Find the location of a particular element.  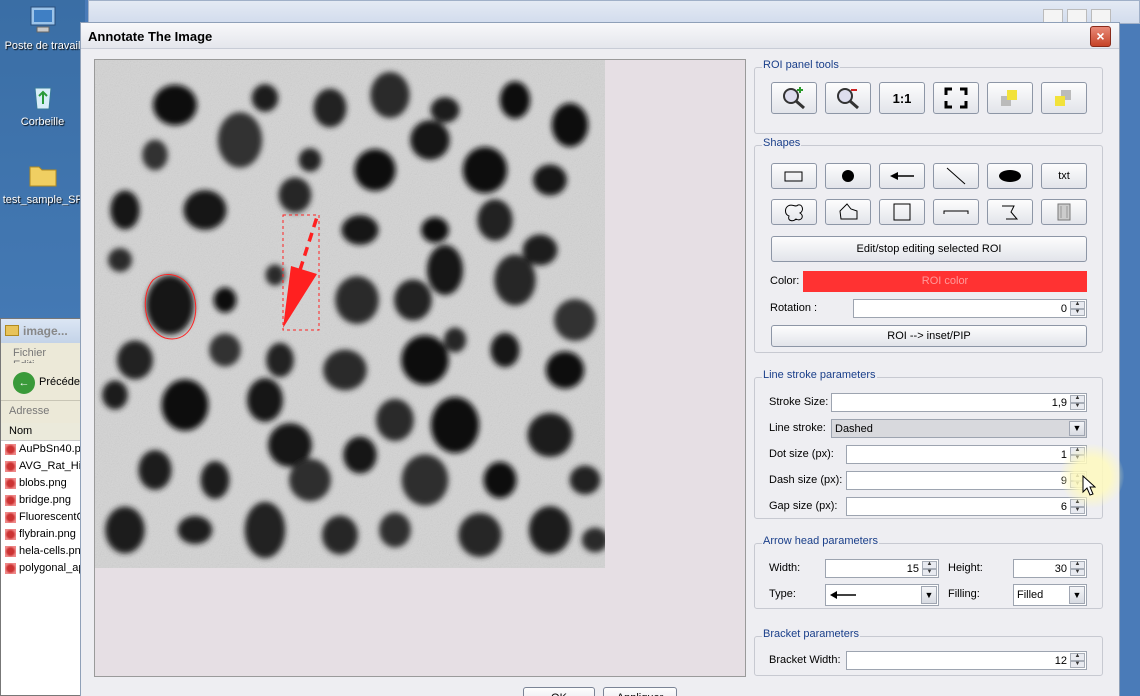

fit-button is located at coordinates (956, 98).